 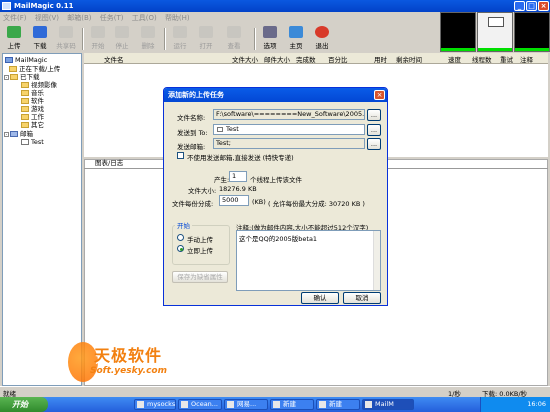 I want to click on ok-button: 确认, so click(x=320, y=298).